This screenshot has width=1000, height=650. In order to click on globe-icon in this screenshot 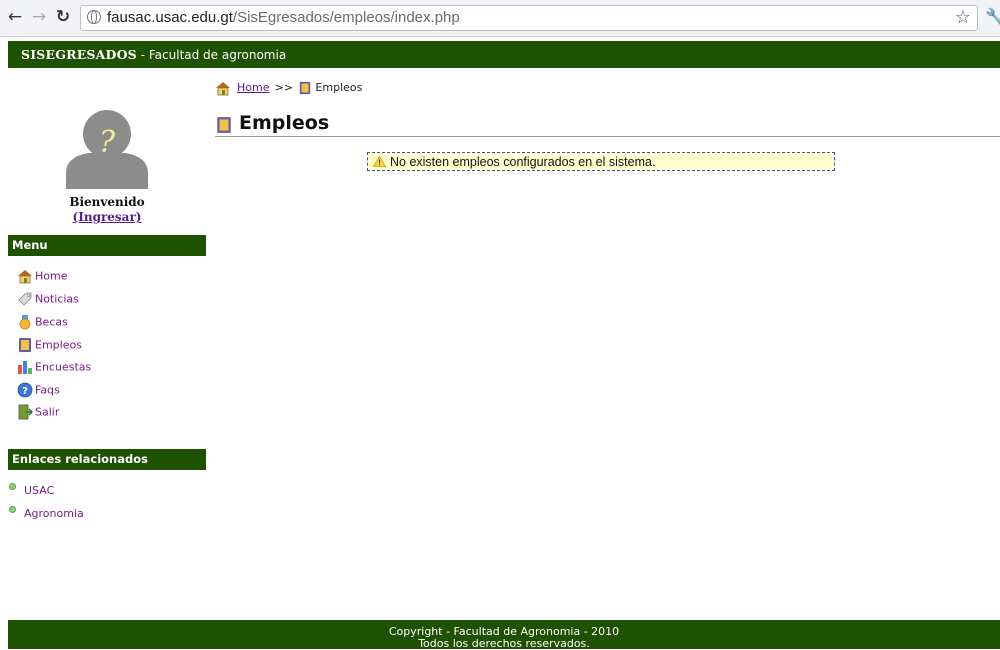, I will do `click(94, 17)`.